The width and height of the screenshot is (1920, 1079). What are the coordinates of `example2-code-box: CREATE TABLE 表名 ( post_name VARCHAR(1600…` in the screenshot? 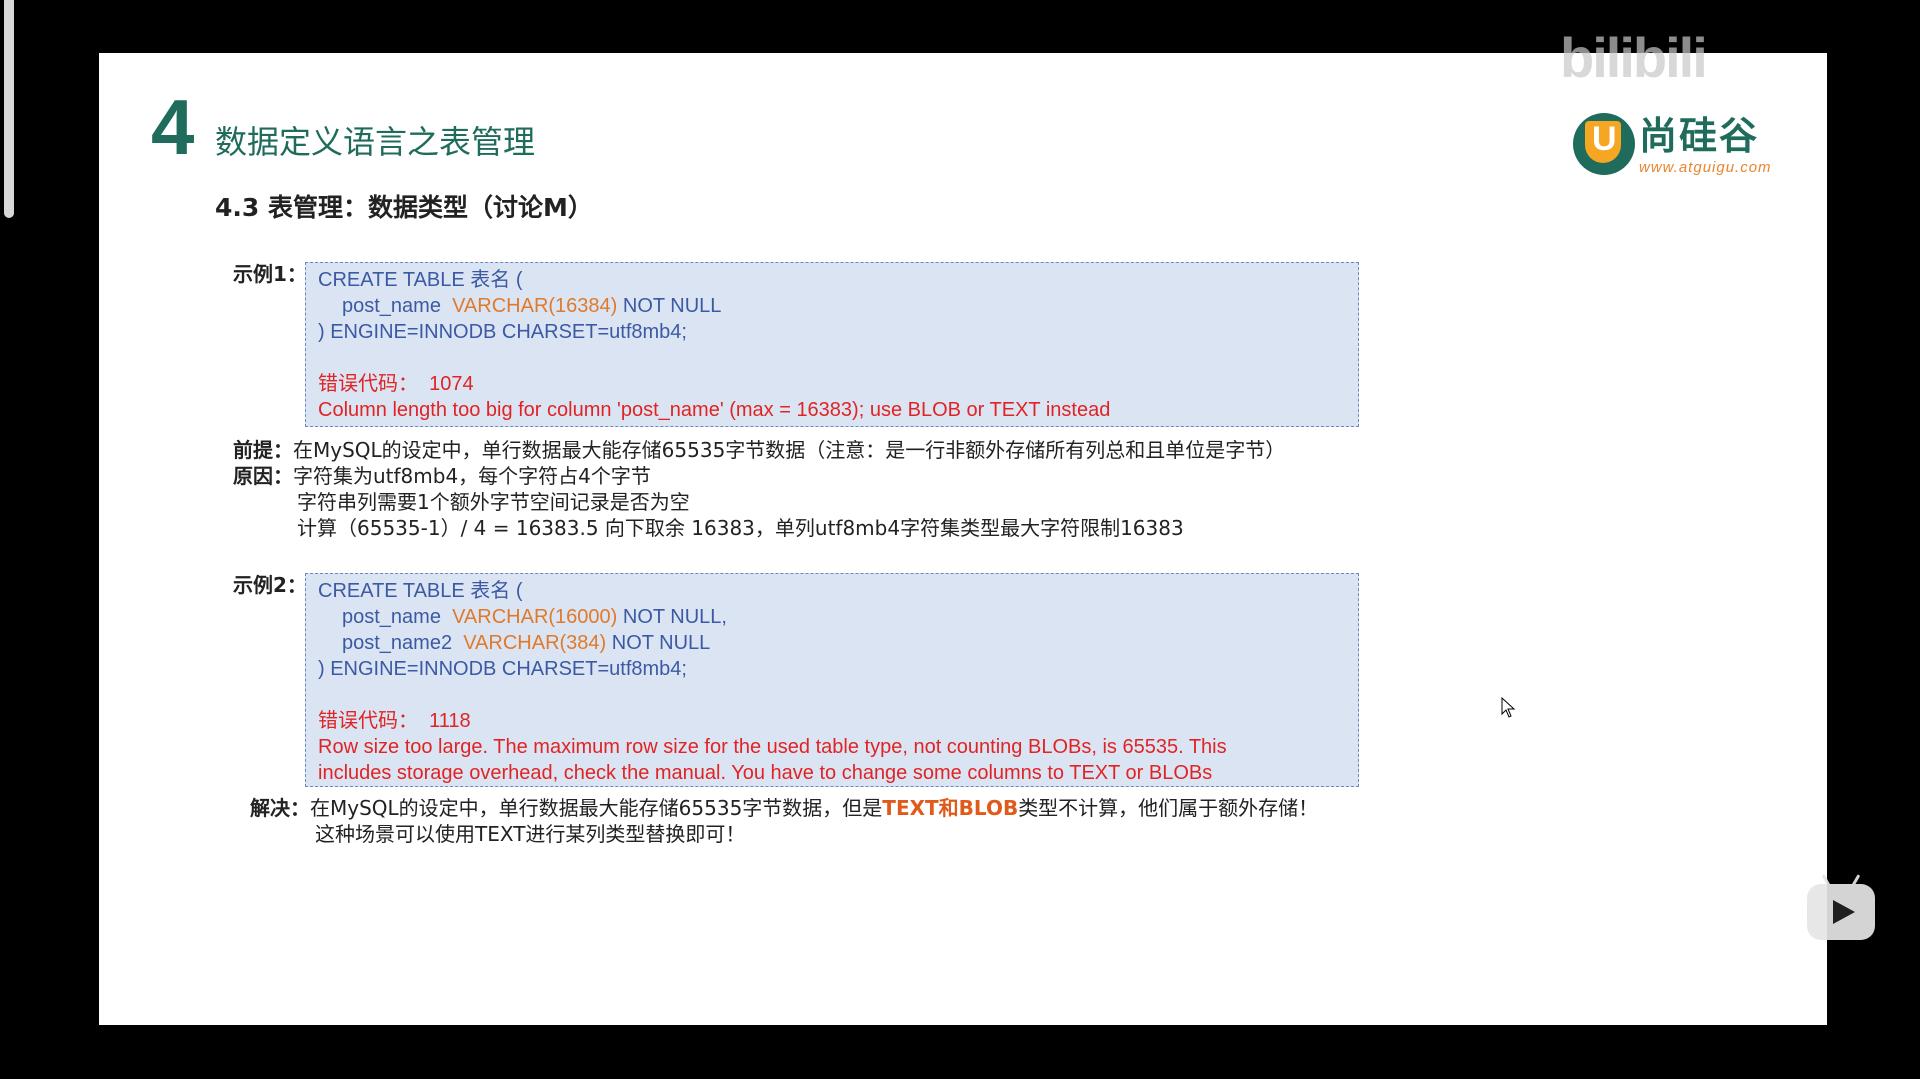 It's located at (832, 680).